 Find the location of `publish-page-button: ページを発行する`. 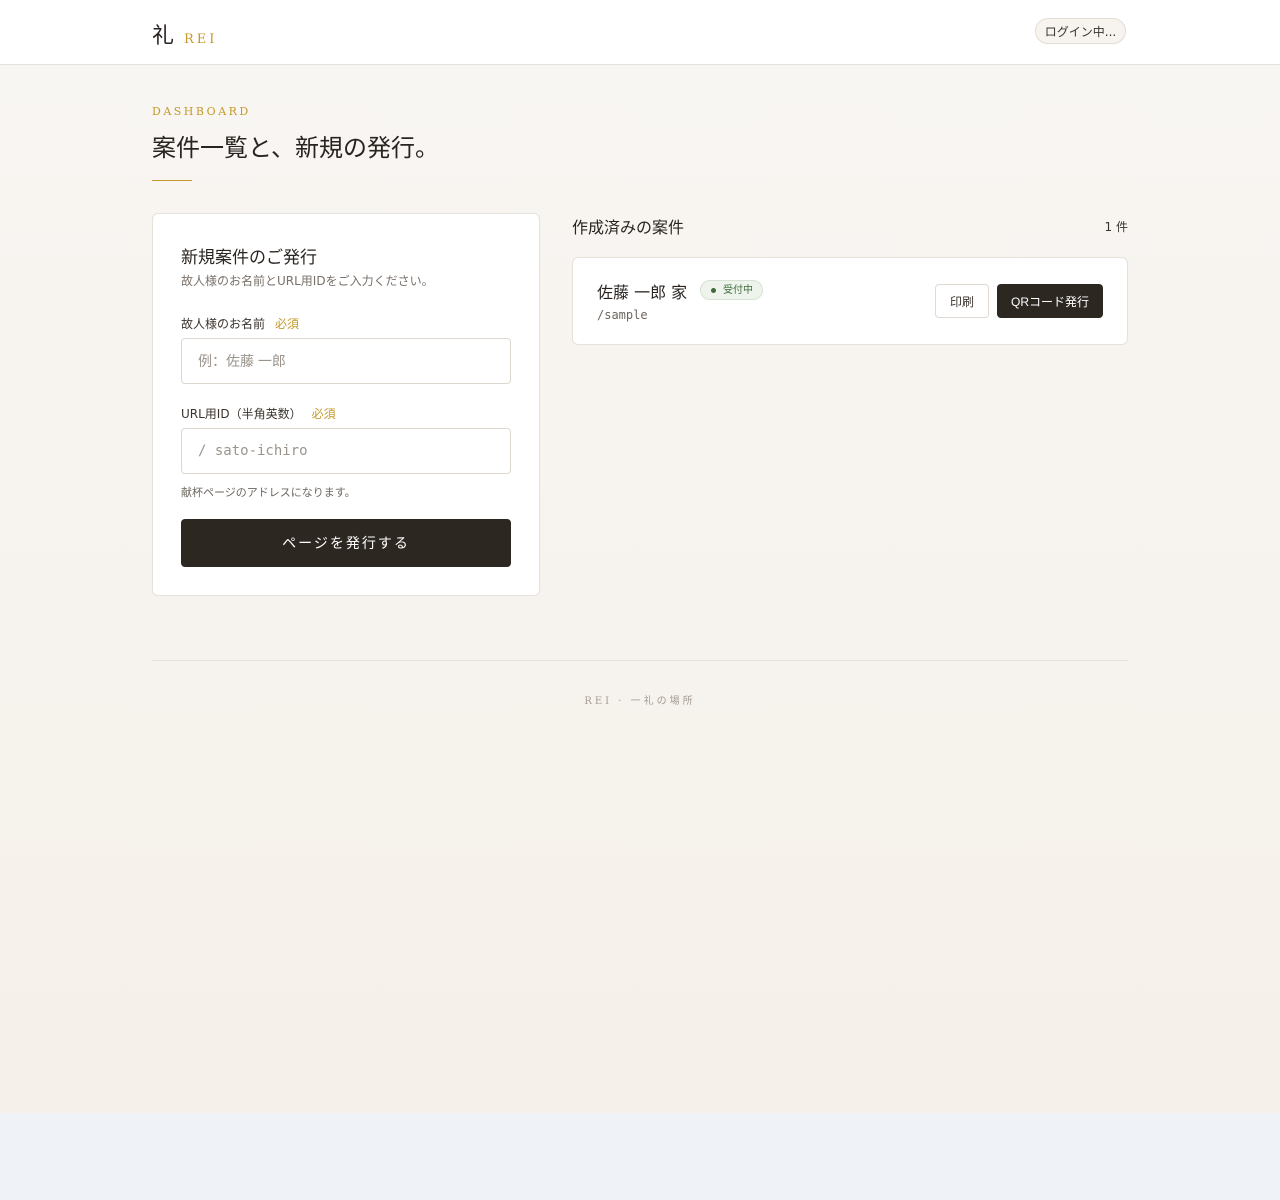

publish-page-button: ページを発行する is located at coordinates (346, 543).